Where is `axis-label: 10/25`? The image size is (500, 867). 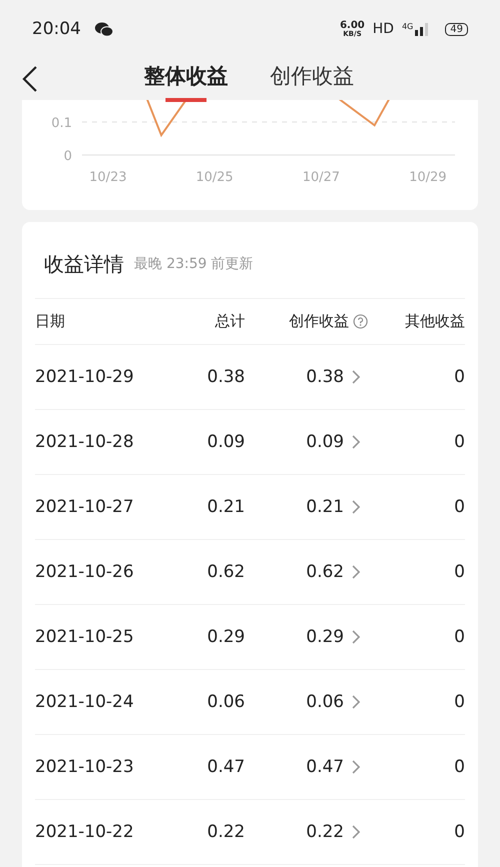 axis-label: 10/25 is located at coordinates (215, 177).